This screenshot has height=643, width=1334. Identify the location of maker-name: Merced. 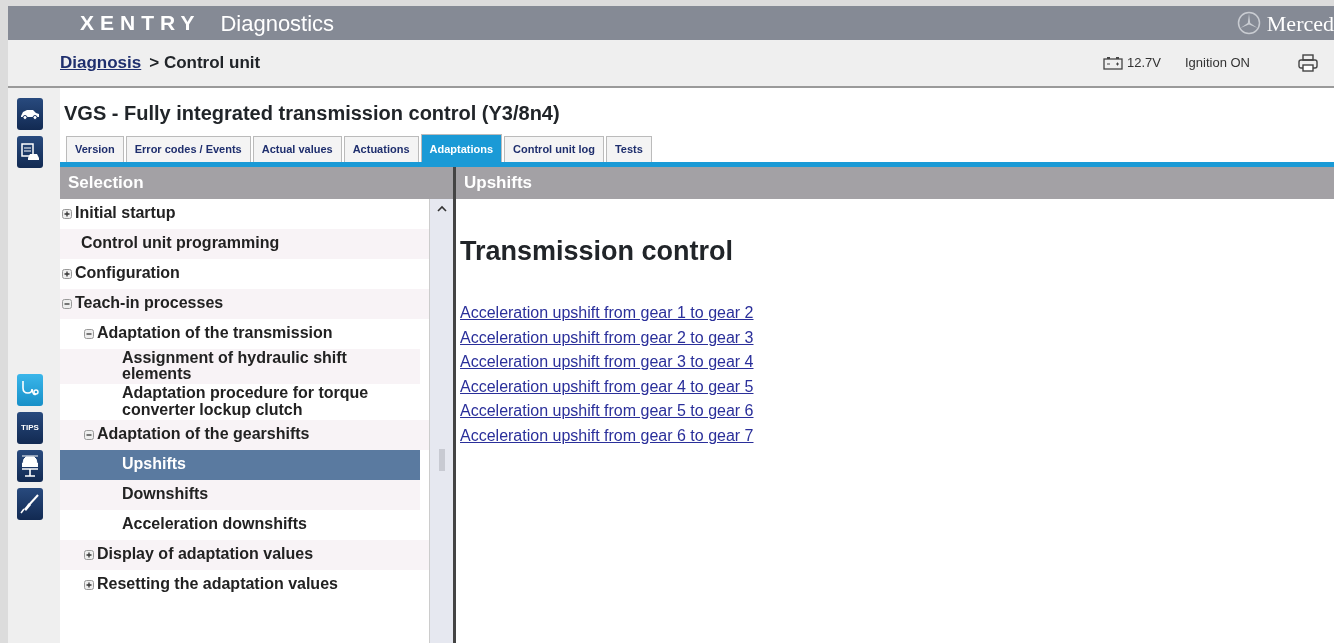
(1300, 23).